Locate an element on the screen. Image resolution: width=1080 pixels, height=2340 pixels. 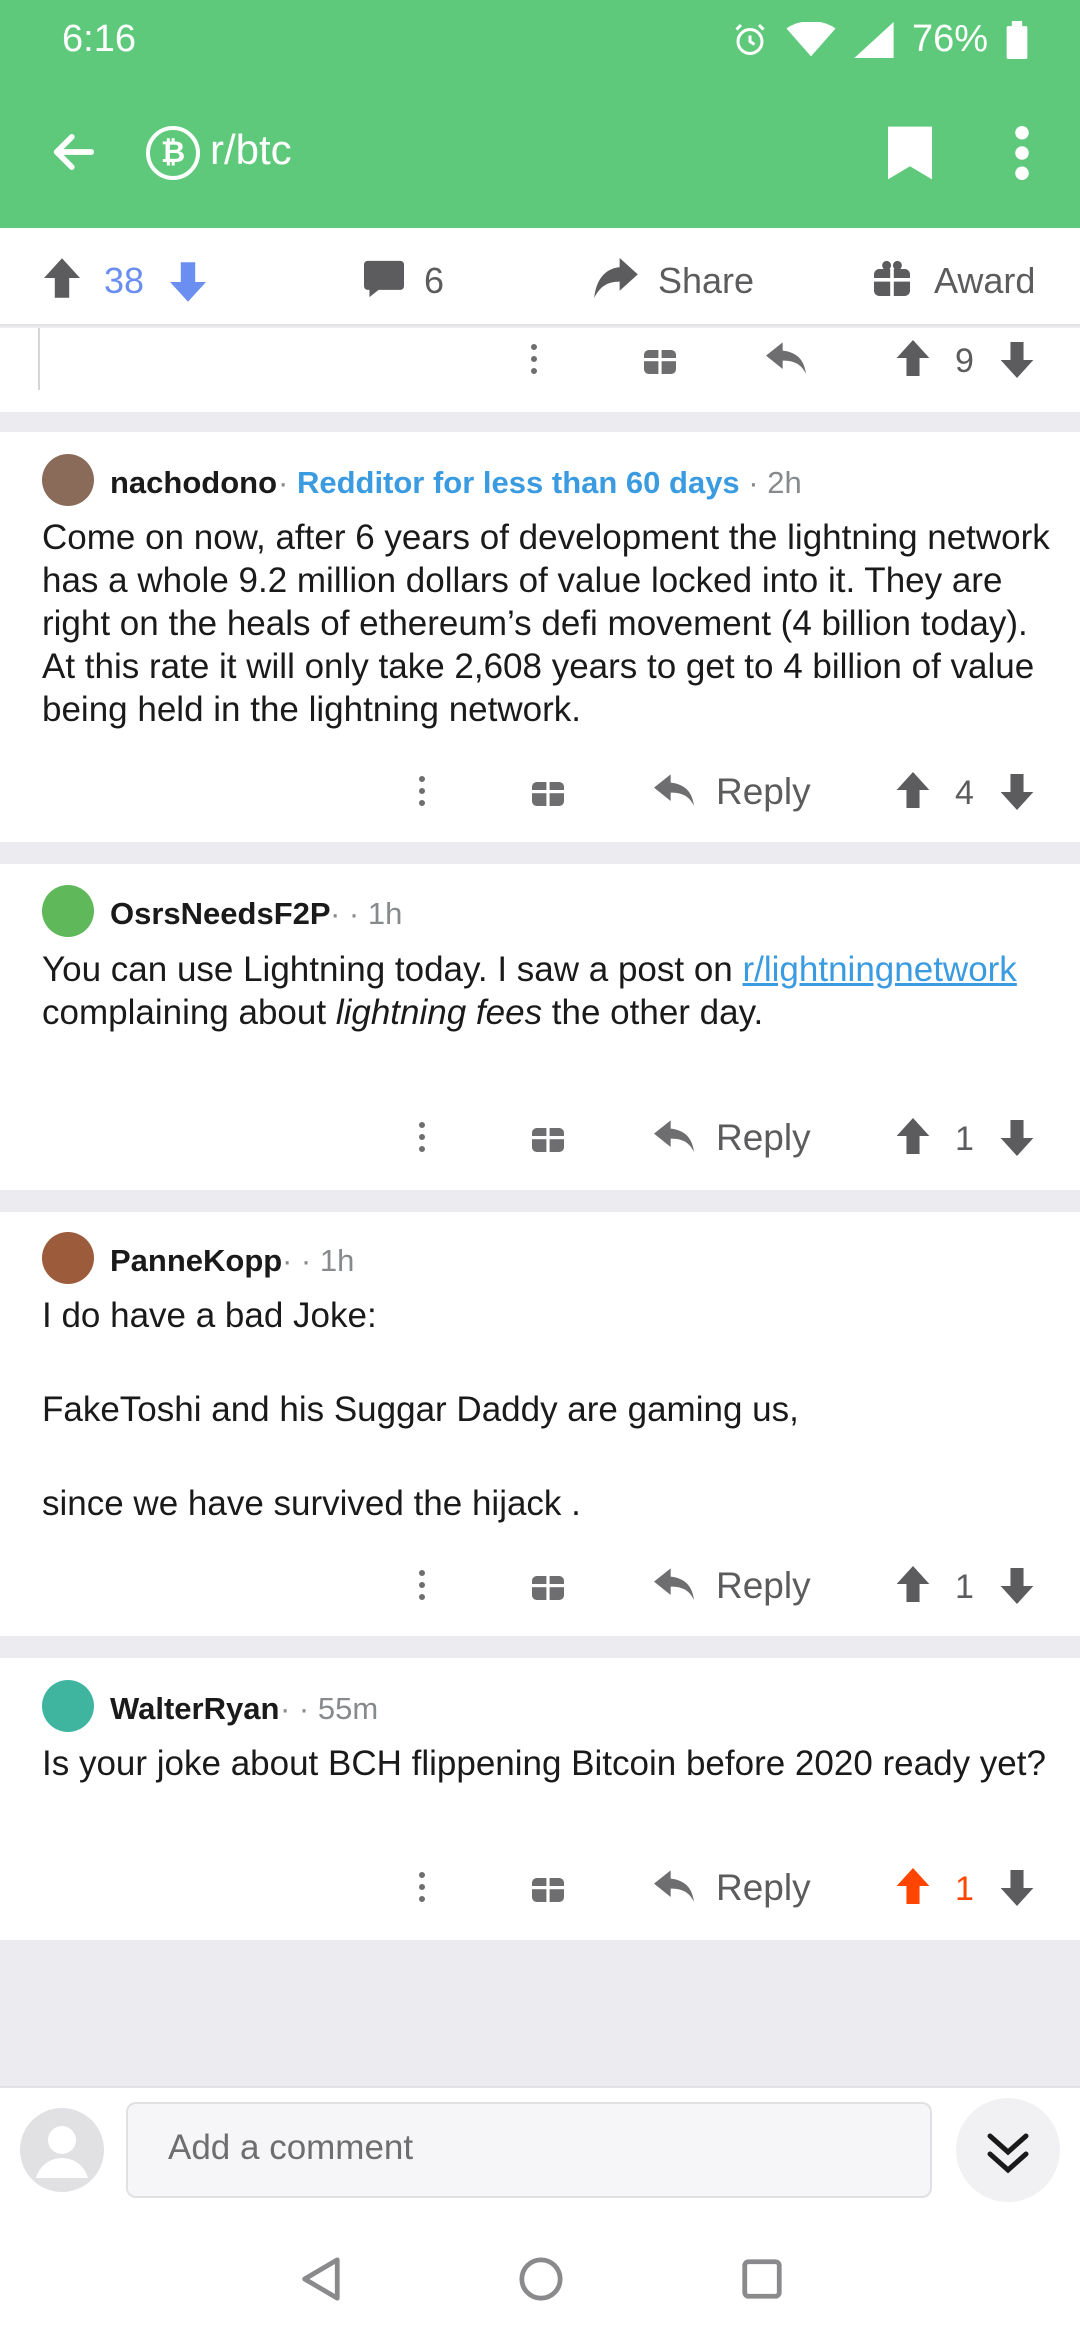
recents-nav-icon is located at coordinates (762, 2279).